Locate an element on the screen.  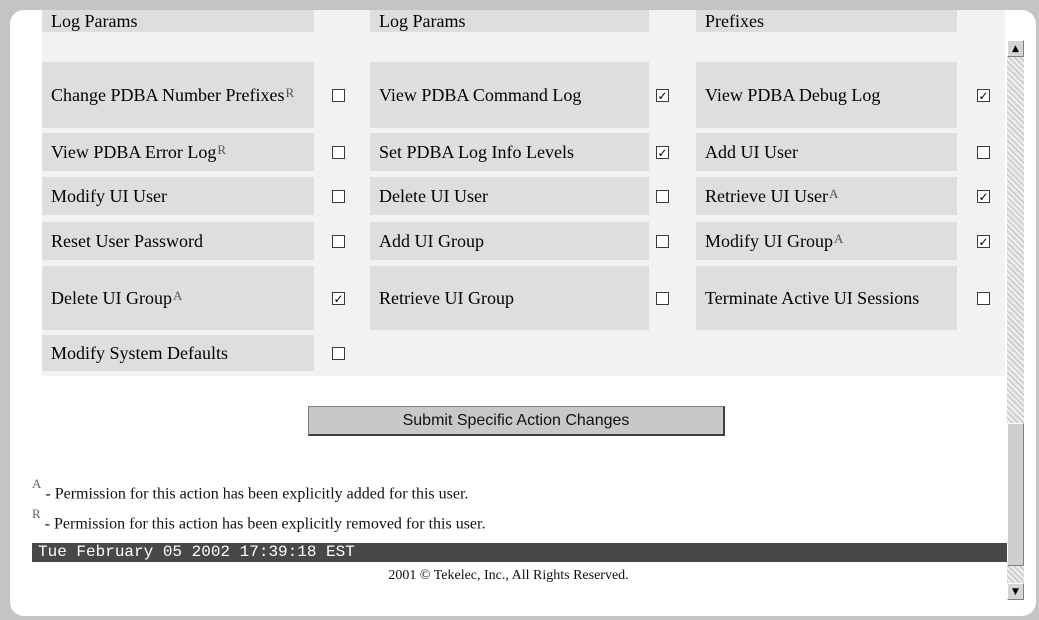
permission-label: Retrieve UI Group is located at coordinates (509, 298).